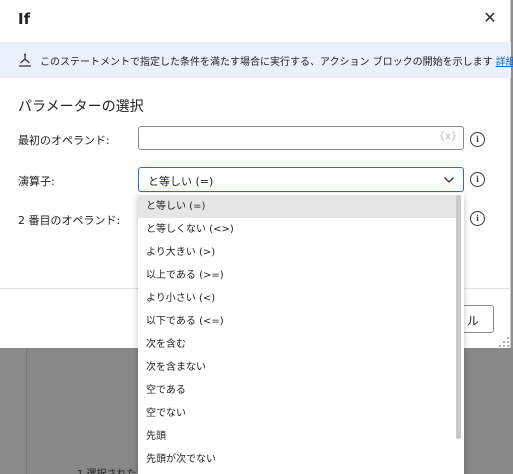  Describe the element at coordinates (24, 19) in the screenshot. I see `dialog-title: If` at that location.